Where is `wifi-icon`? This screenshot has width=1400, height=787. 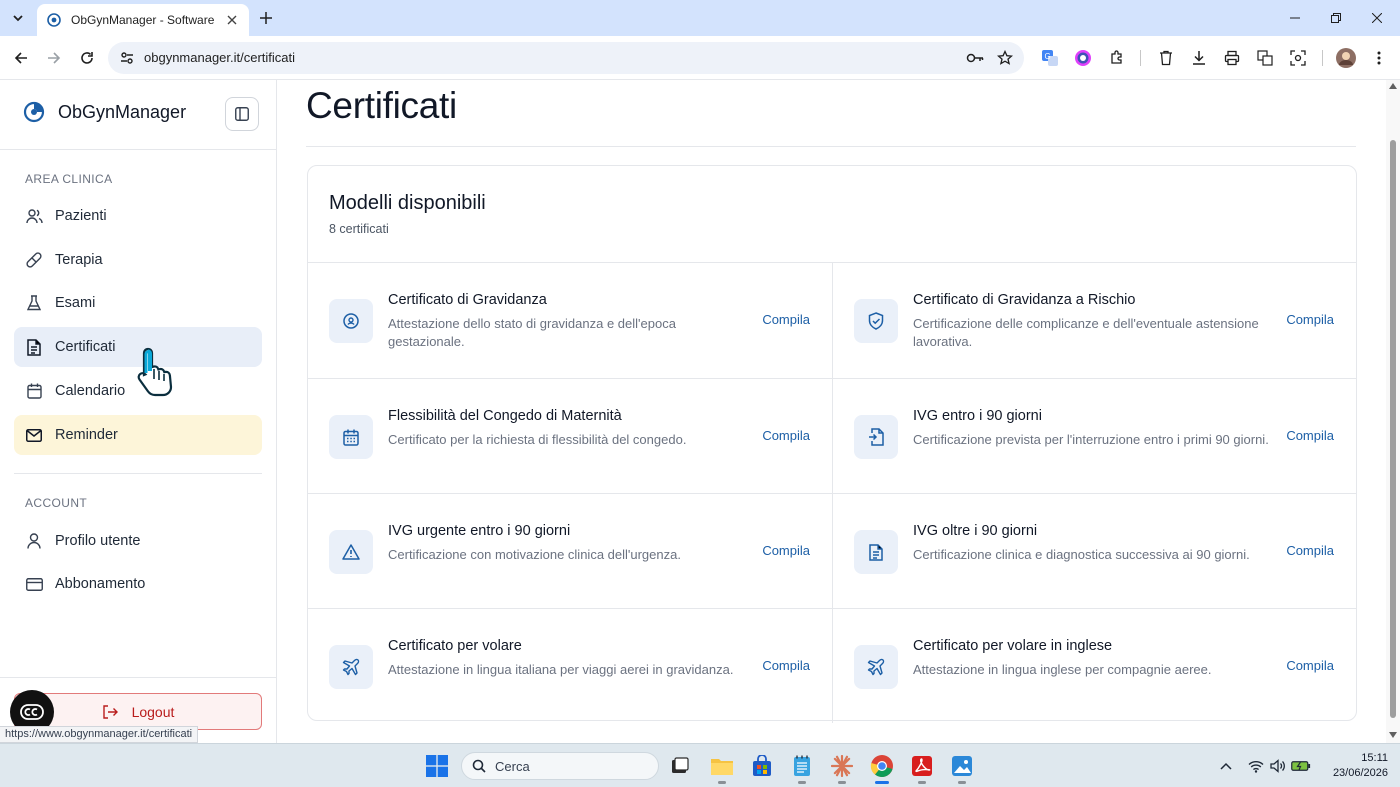
wifi-icon is located at coordinates (1256, 766).